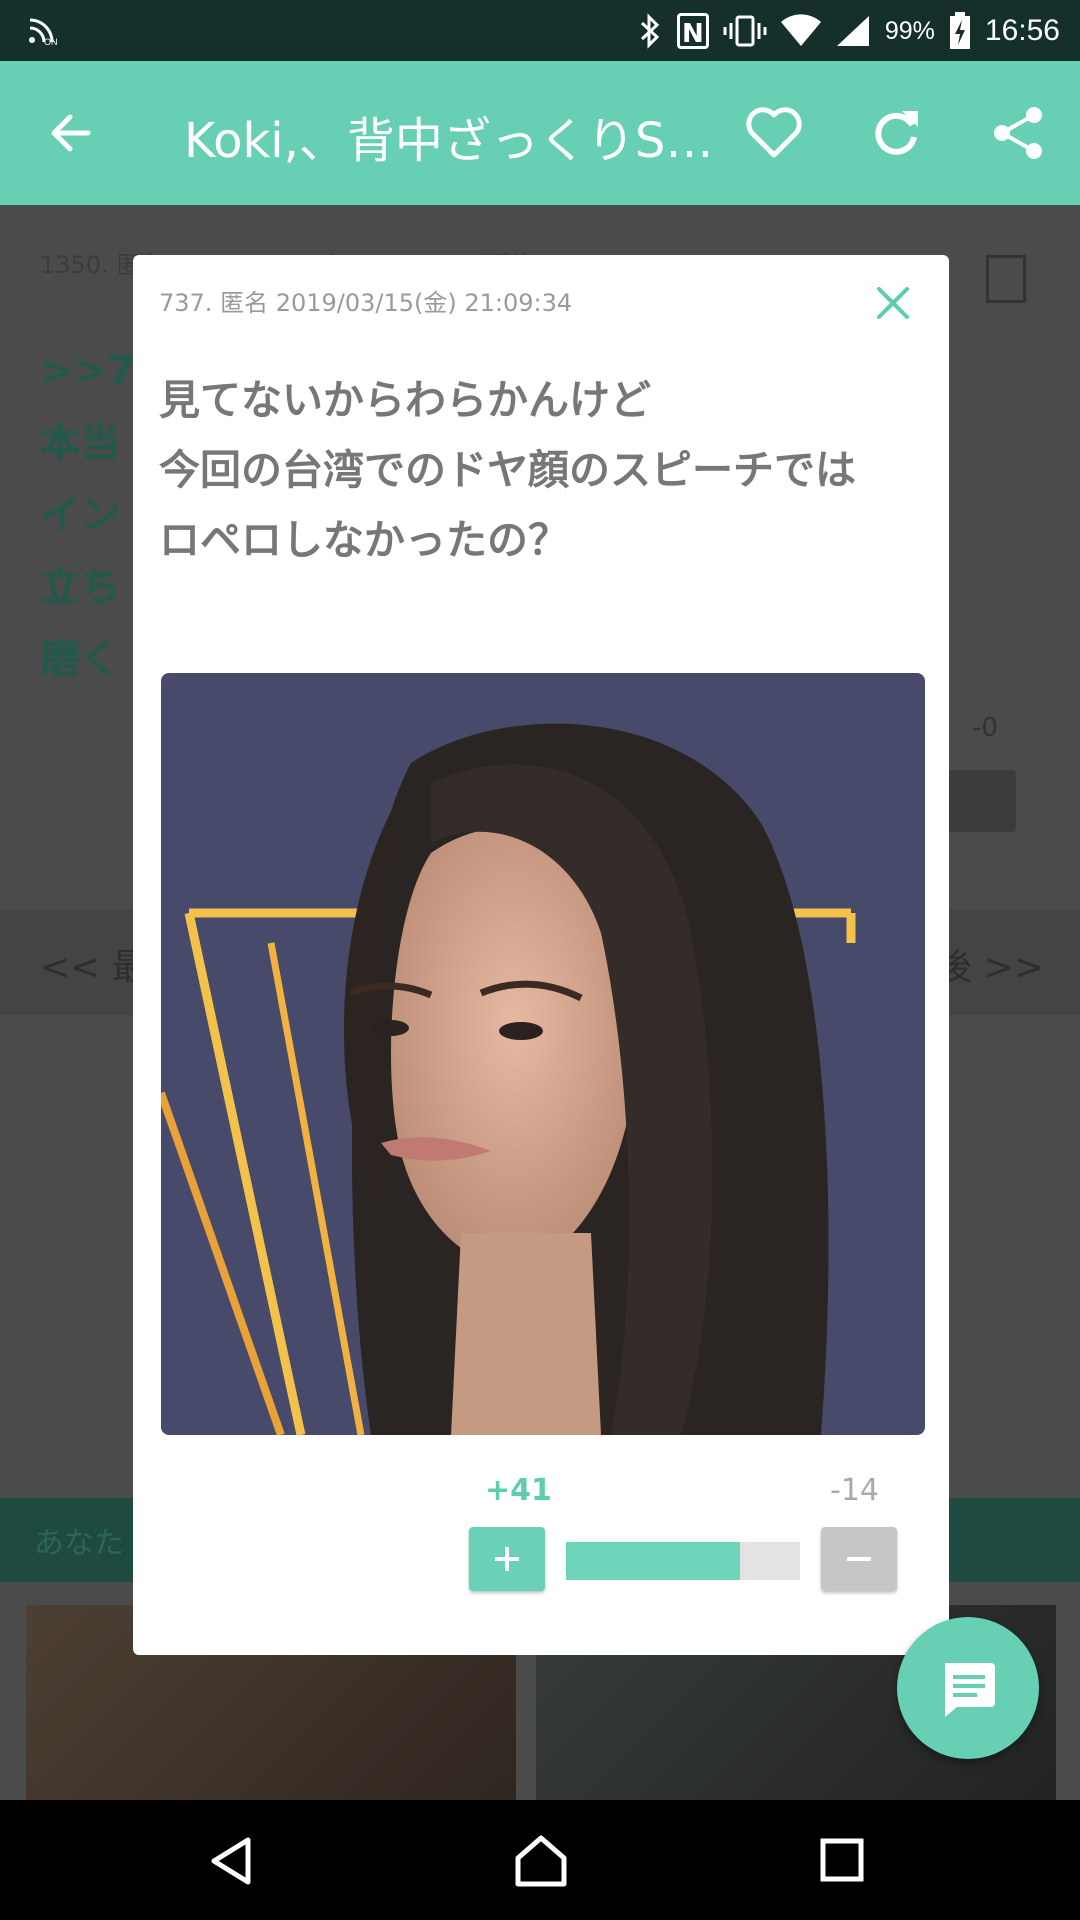 The height and width of the screenshot is (1920, 1080). I want to click on compose-comment-button, so click(968, 1688).